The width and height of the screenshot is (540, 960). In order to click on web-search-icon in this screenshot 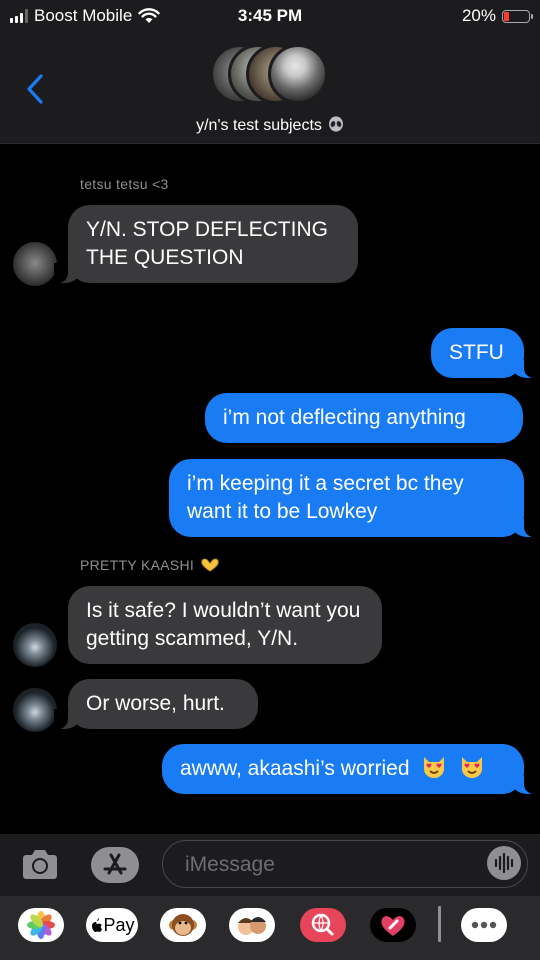, I will do `click(322, 924)`.